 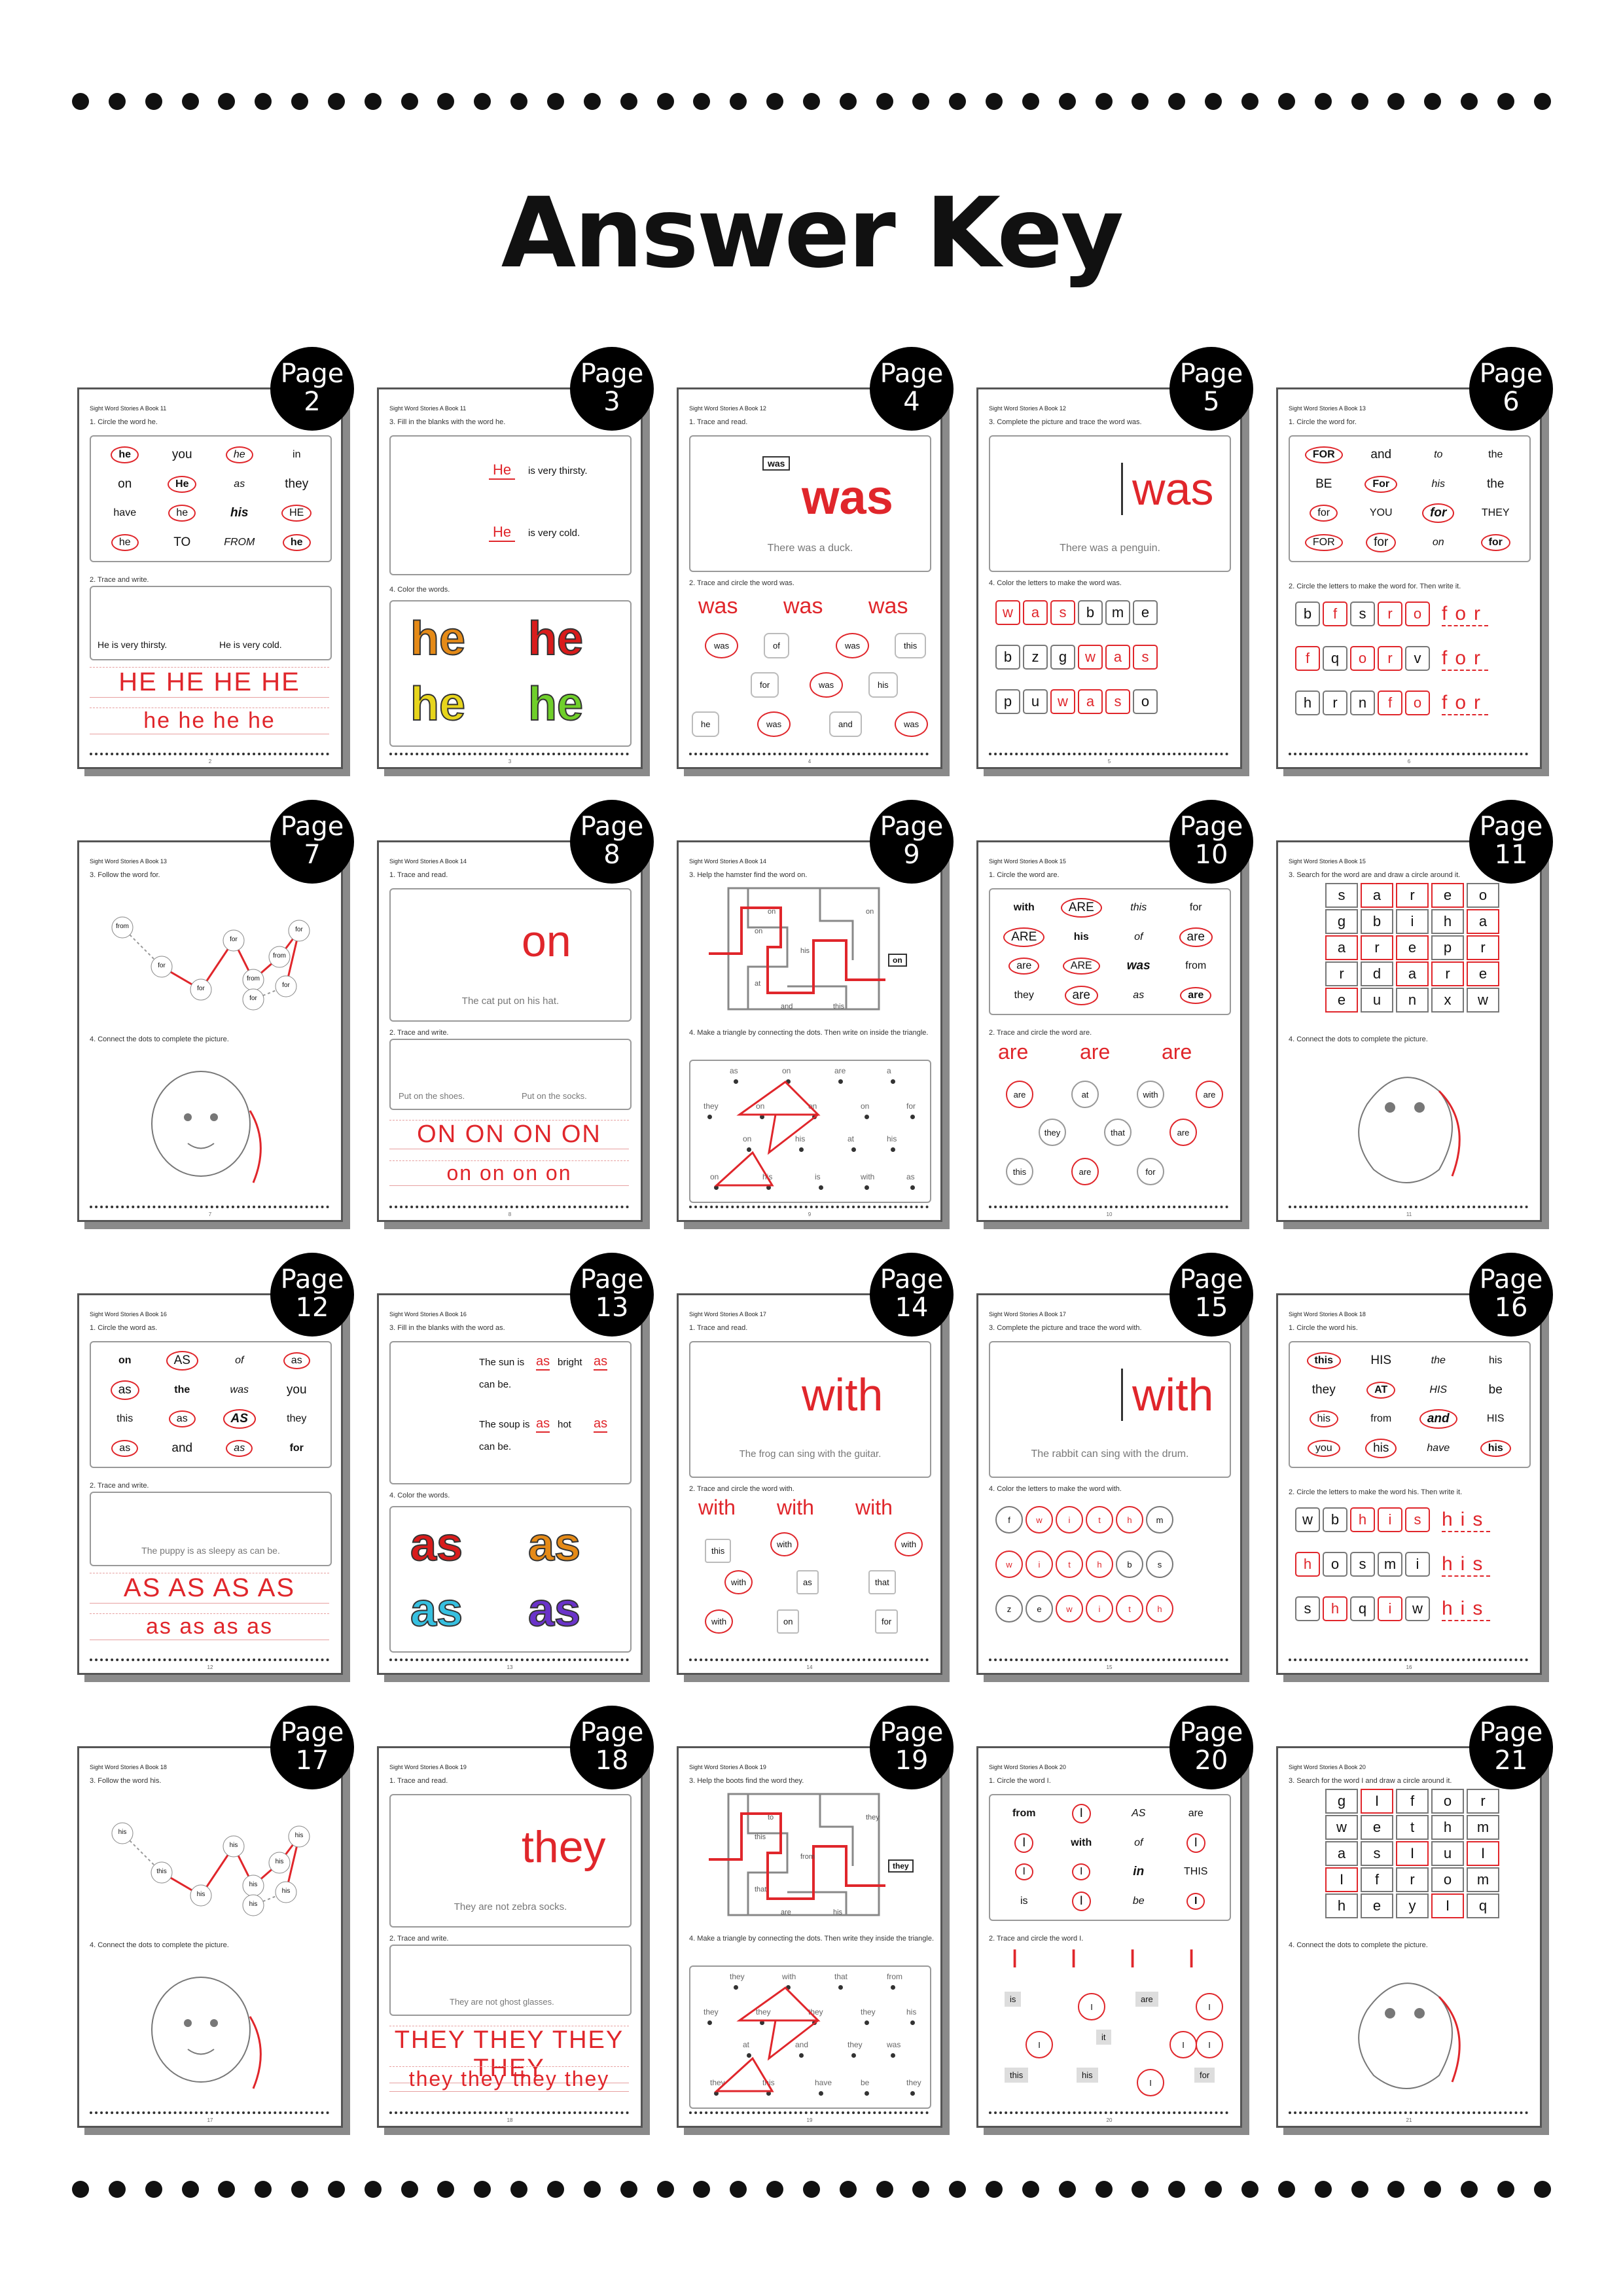 I want to click on search-letter: g, so click(x=1341, y=921).